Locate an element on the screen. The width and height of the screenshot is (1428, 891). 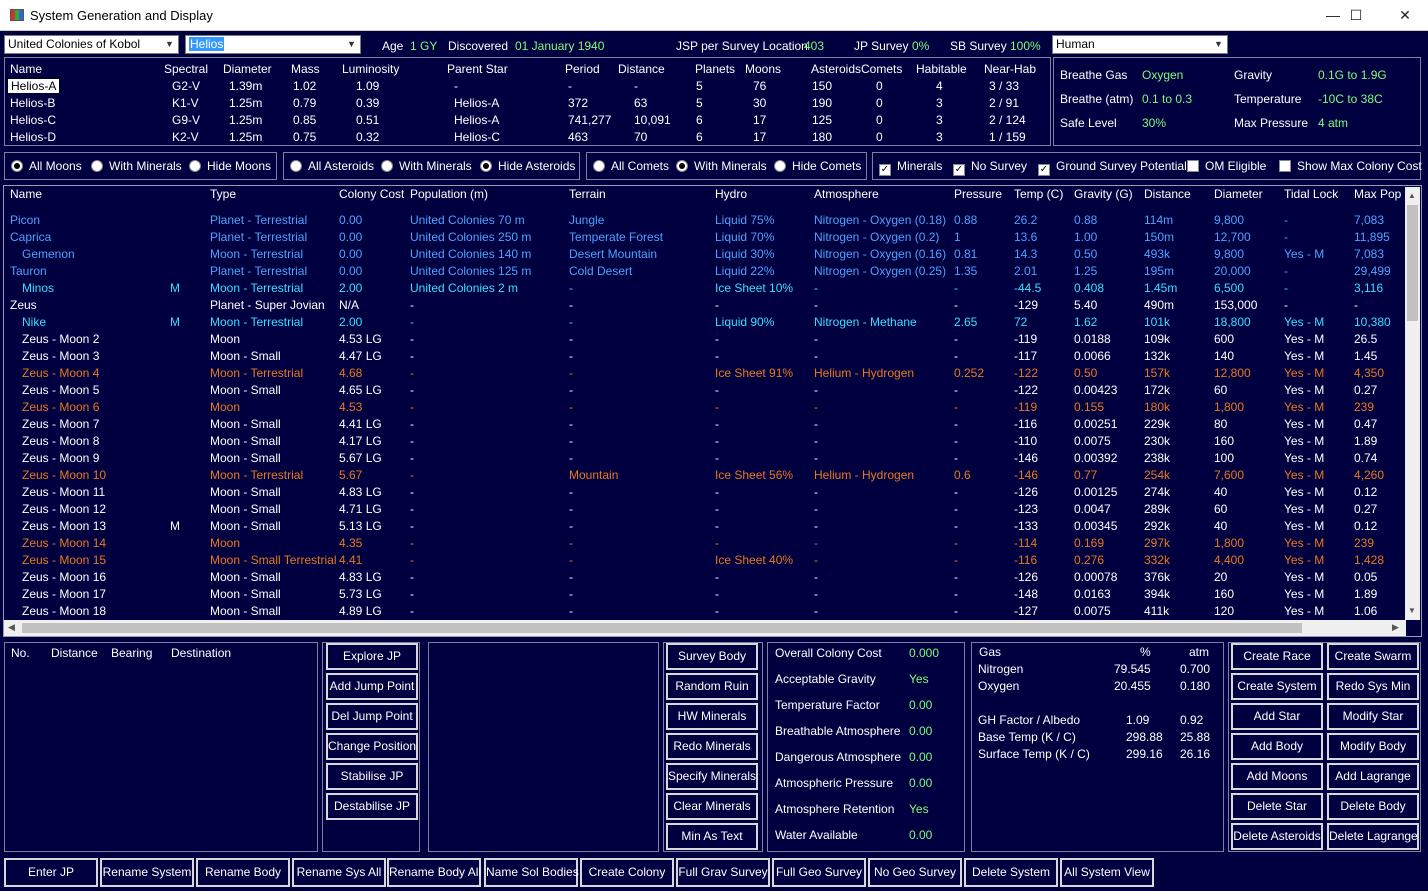
bottom-button-all-system-view: All System View is located at coordinates (1107, 872).